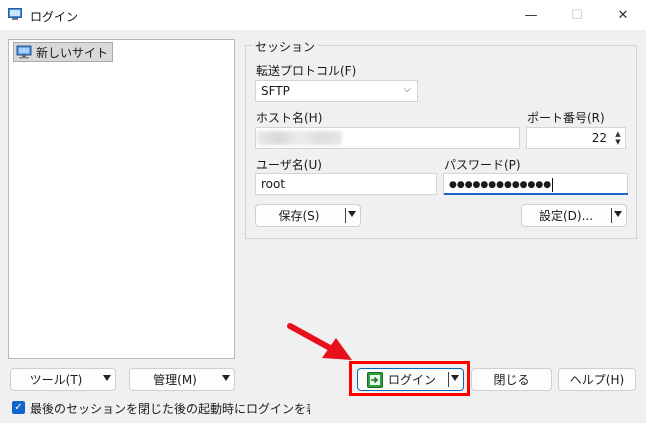  What do you see at coordinates (566, 118) in the screenshot?
I see `port-label: ポート番号(R)` at bounding box center [566, 118].